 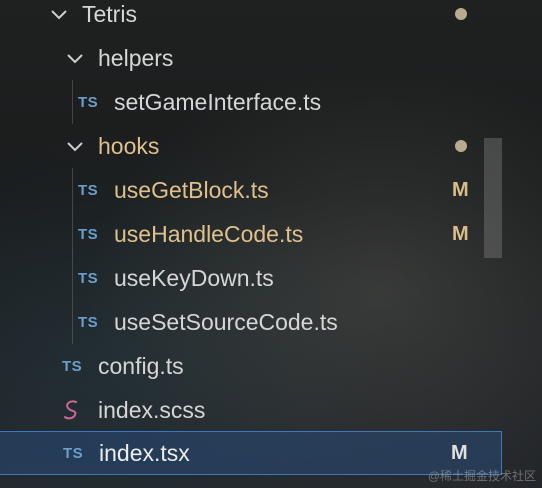 I want to click on file-usesetsourcecode: TS useSetSourceCode.ts, so click(x=251, y=322).